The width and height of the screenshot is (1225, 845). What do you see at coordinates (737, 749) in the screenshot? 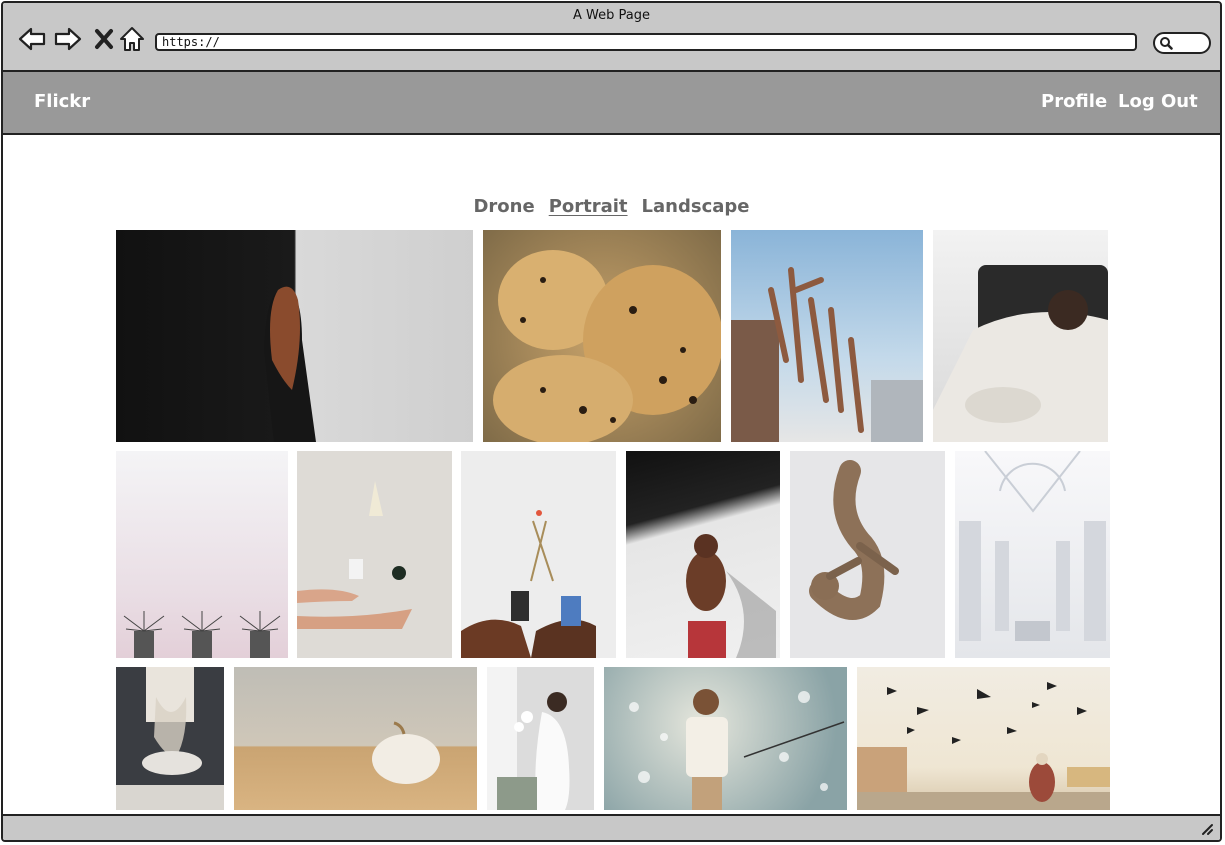
I see `photo-child-fishing-art` at bounding box center [737, 749].